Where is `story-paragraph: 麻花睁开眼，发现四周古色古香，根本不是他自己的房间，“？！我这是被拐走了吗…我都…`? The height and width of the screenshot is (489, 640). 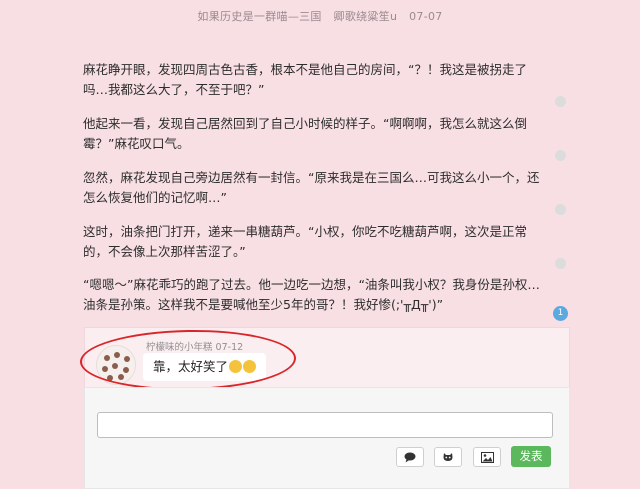
story-paragraph: 麻花睁开眼，发现四周古色古香，根本不是他自己的房间，“？！我这是被拐走了吗…我都… is located at coordinates (305, 79).